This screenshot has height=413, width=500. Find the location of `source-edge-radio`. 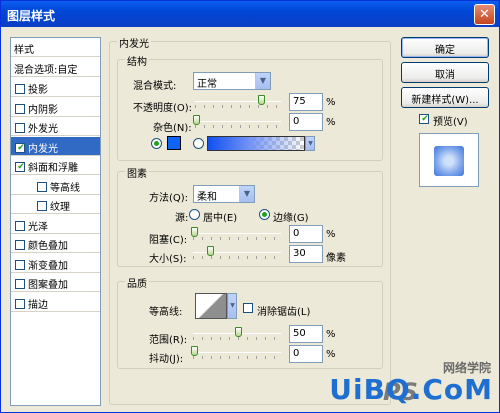

source-edge-radio is located at coordinates (264, 214).